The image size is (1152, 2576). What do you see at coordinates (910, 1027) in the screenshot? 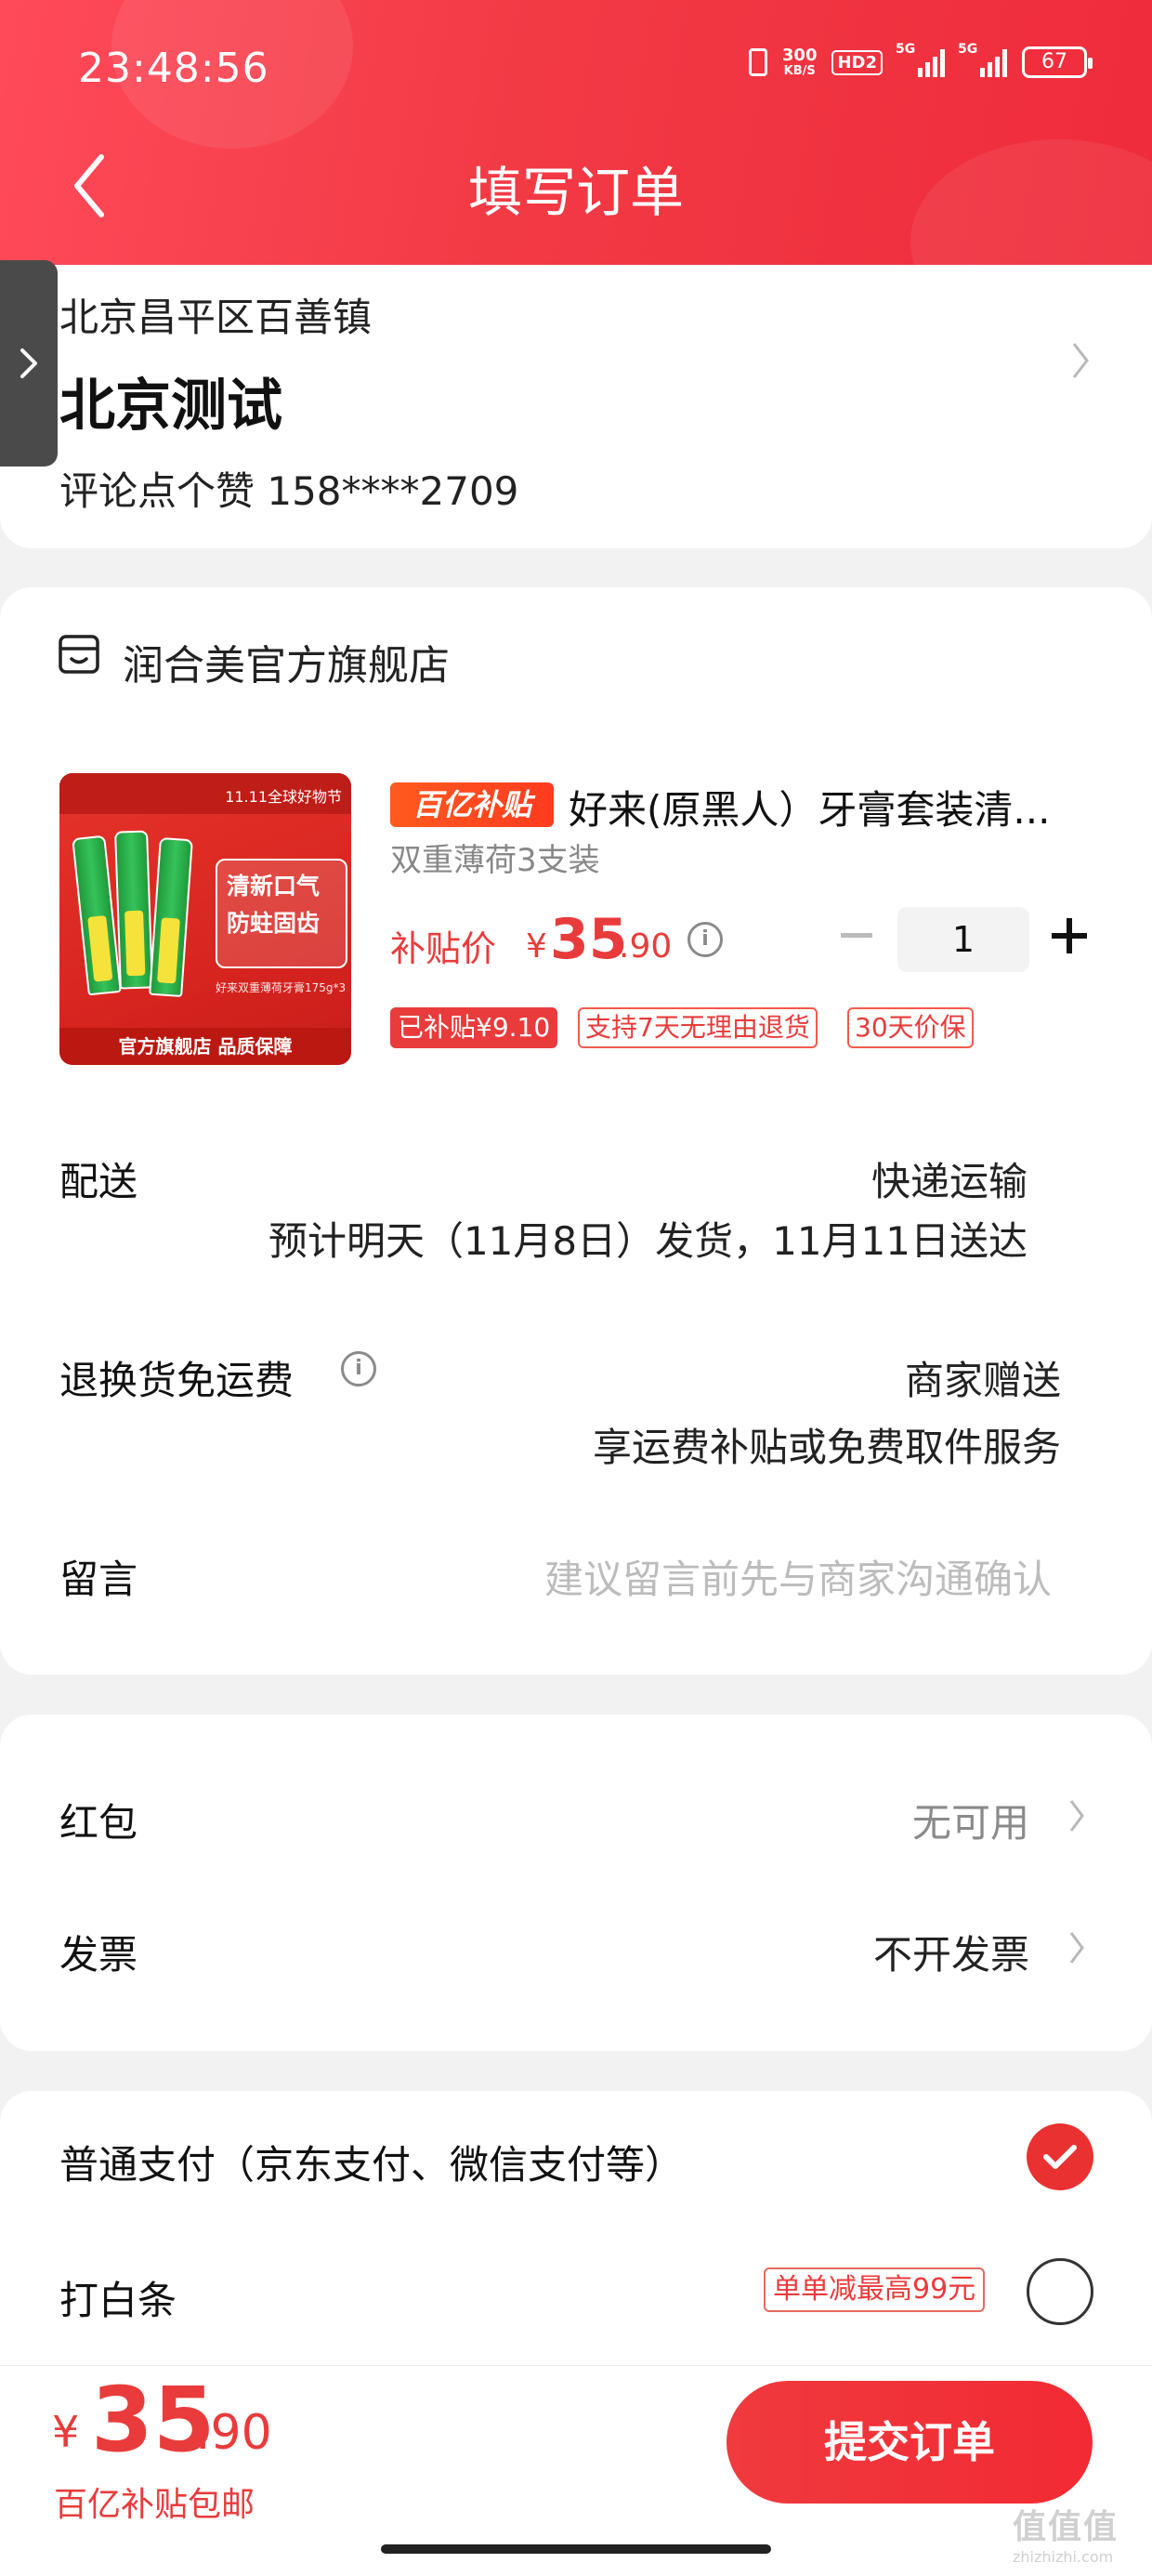
I see `price-protect-tag: 30天价保` at bounding box center [910, 1027].